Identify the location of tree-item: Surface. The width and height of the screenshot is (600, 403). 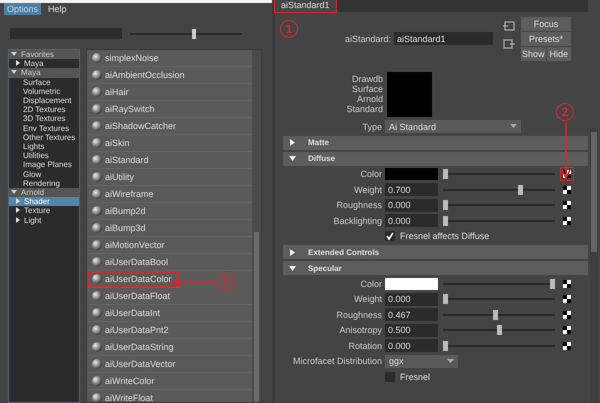
(44, 82).